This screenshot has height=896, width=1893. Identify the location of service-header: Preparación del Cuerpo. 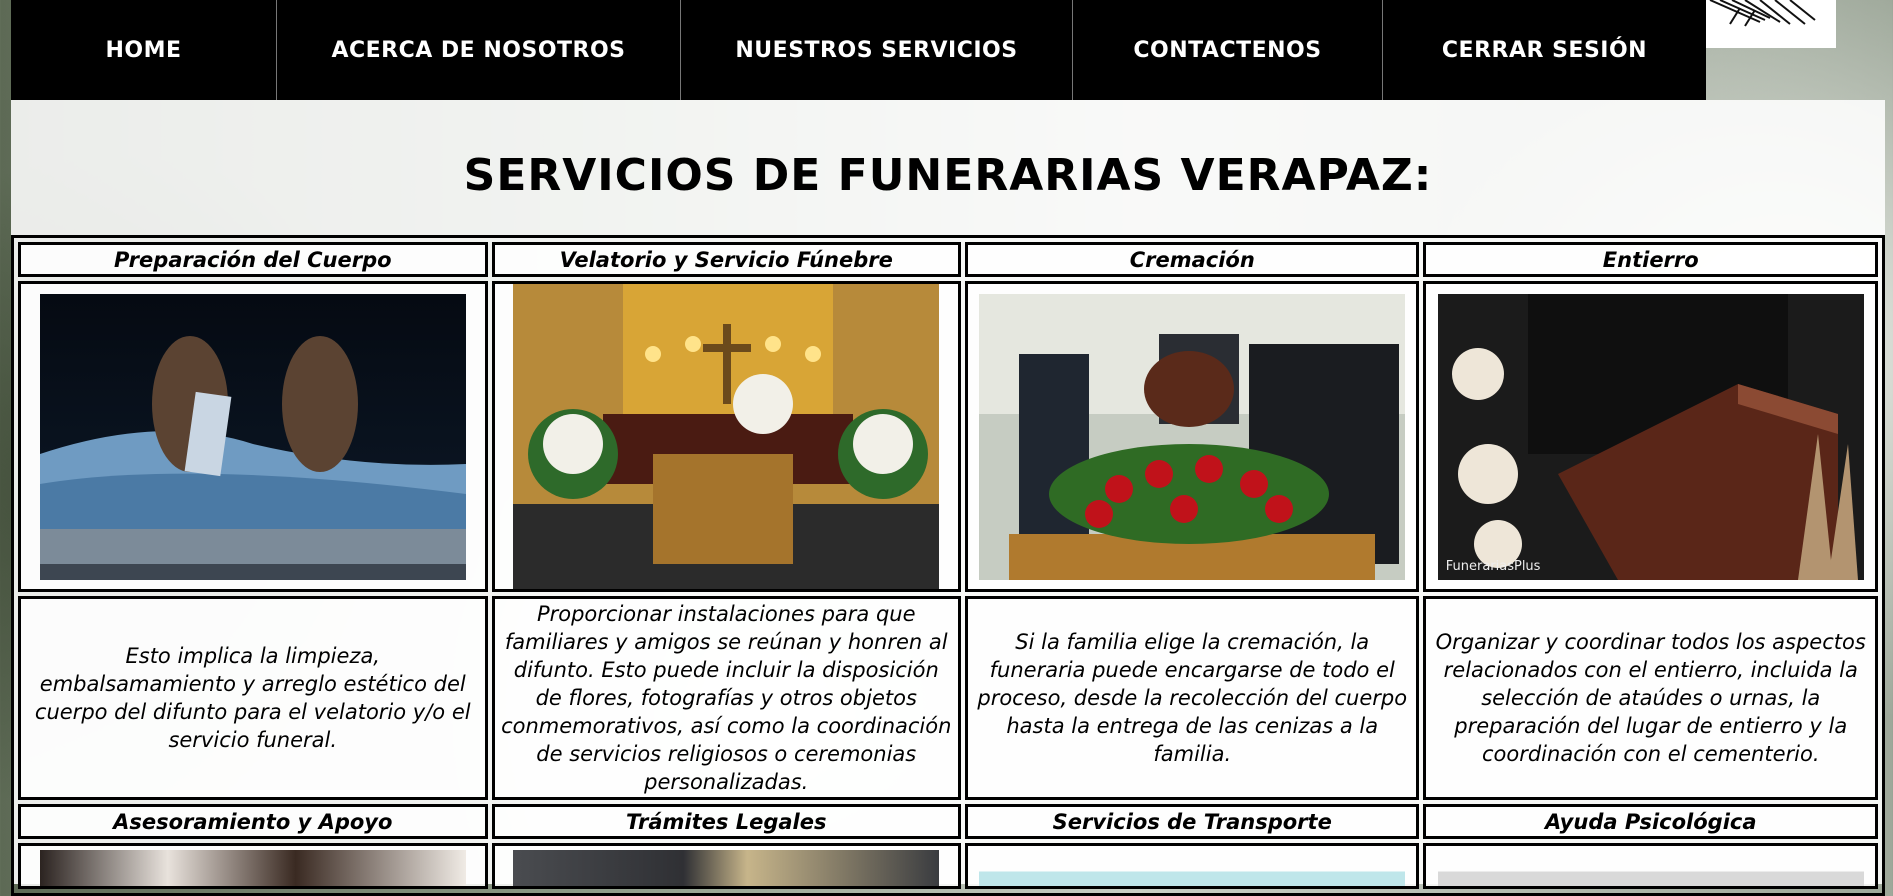
(253, 259).